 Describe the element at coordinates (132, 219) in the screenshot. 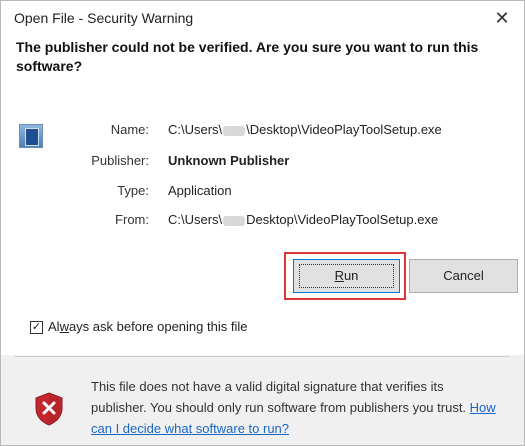

I see `from-label: From:` at that location.